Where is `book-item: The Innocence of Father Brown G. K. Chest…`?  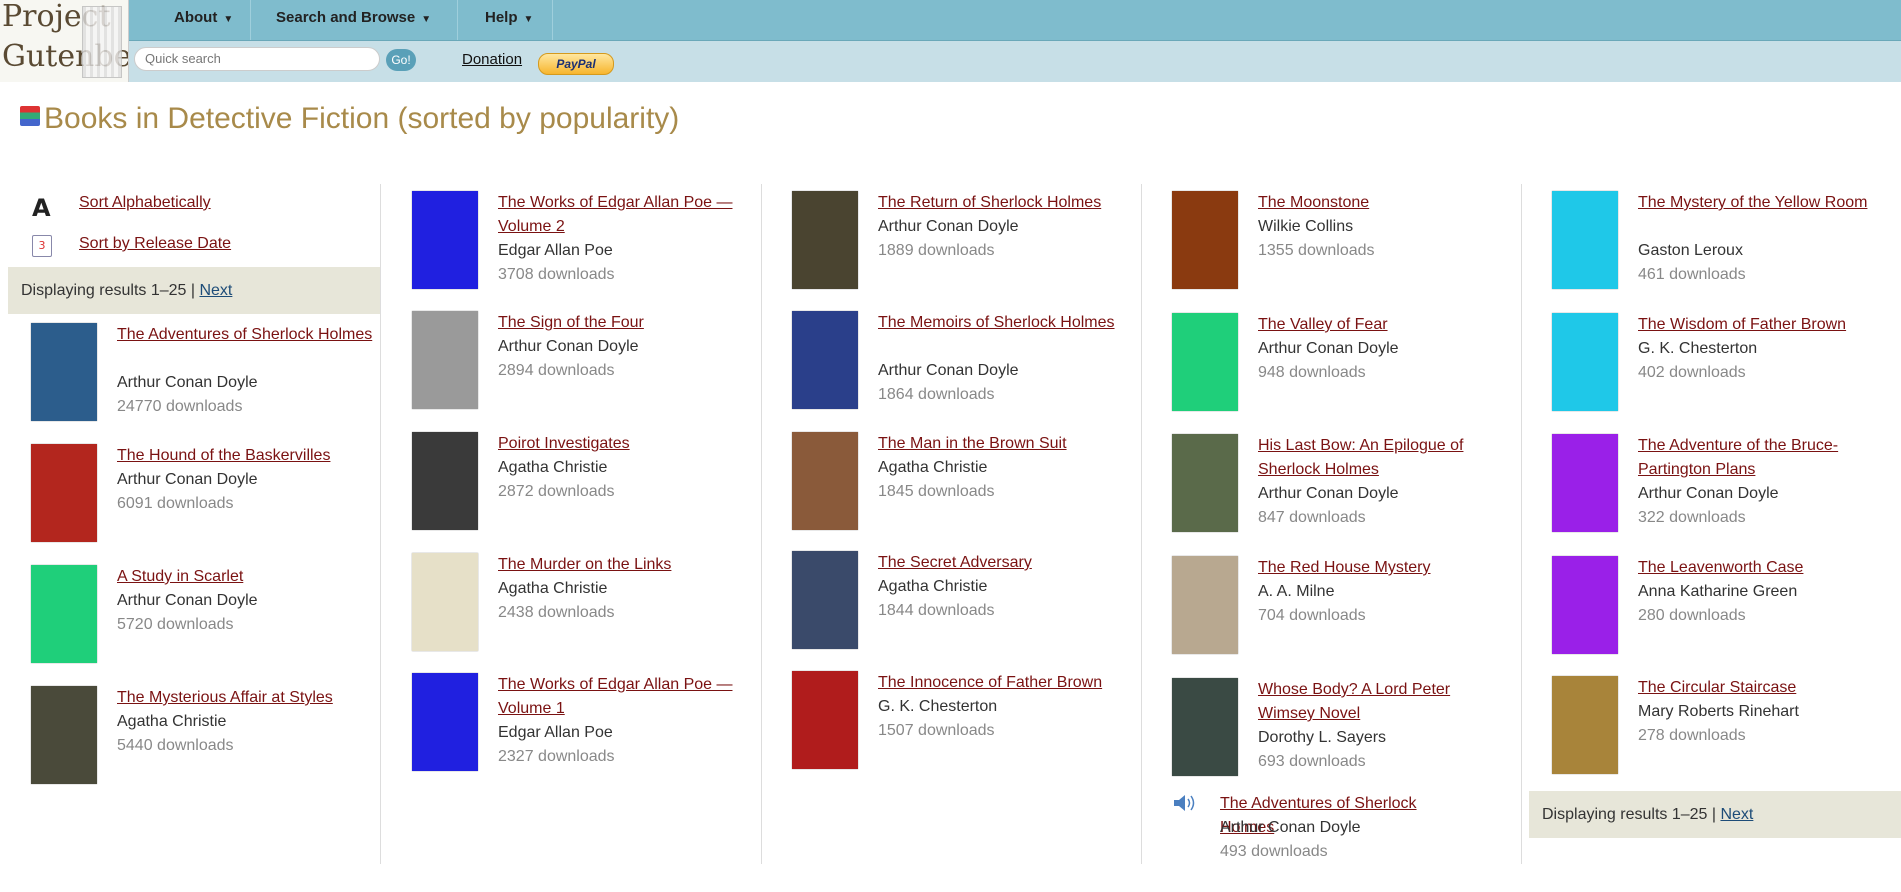 book-item: The Innocence of Father Brown G. K. Chest… is located at coordinates (957, 721).